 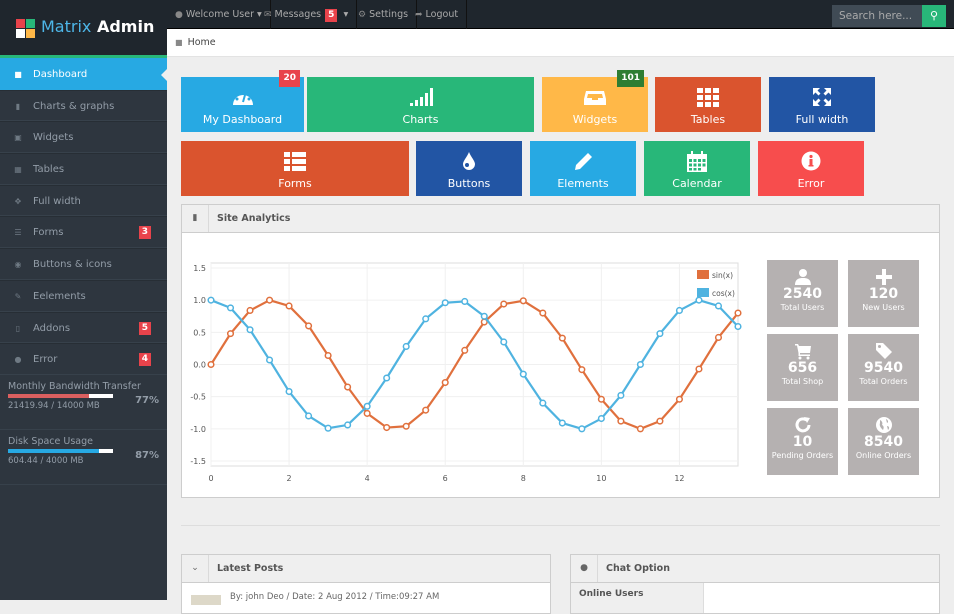 What do you see at coordinates (83, 327) in the screenshot?
I see `sidebar-item-addons: ▯ Addons 5` at bounding box center [83, 327].